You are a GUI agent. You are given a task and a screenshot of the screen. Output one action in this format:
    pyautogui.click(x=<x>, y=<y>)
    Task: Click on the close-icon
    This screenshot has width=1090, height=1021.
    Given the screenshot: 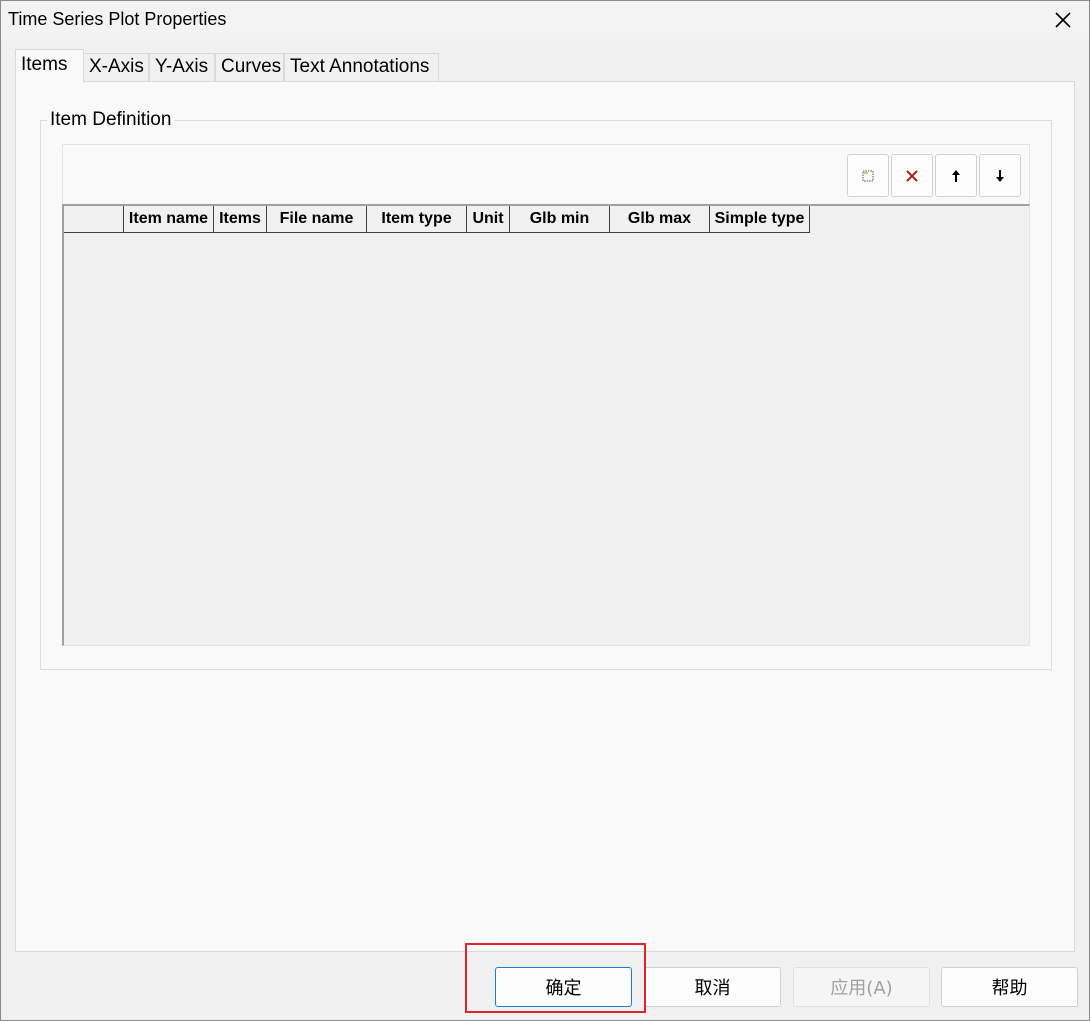 What is the action you would take?
    pyautogui.click(x=1063, y=20)
    